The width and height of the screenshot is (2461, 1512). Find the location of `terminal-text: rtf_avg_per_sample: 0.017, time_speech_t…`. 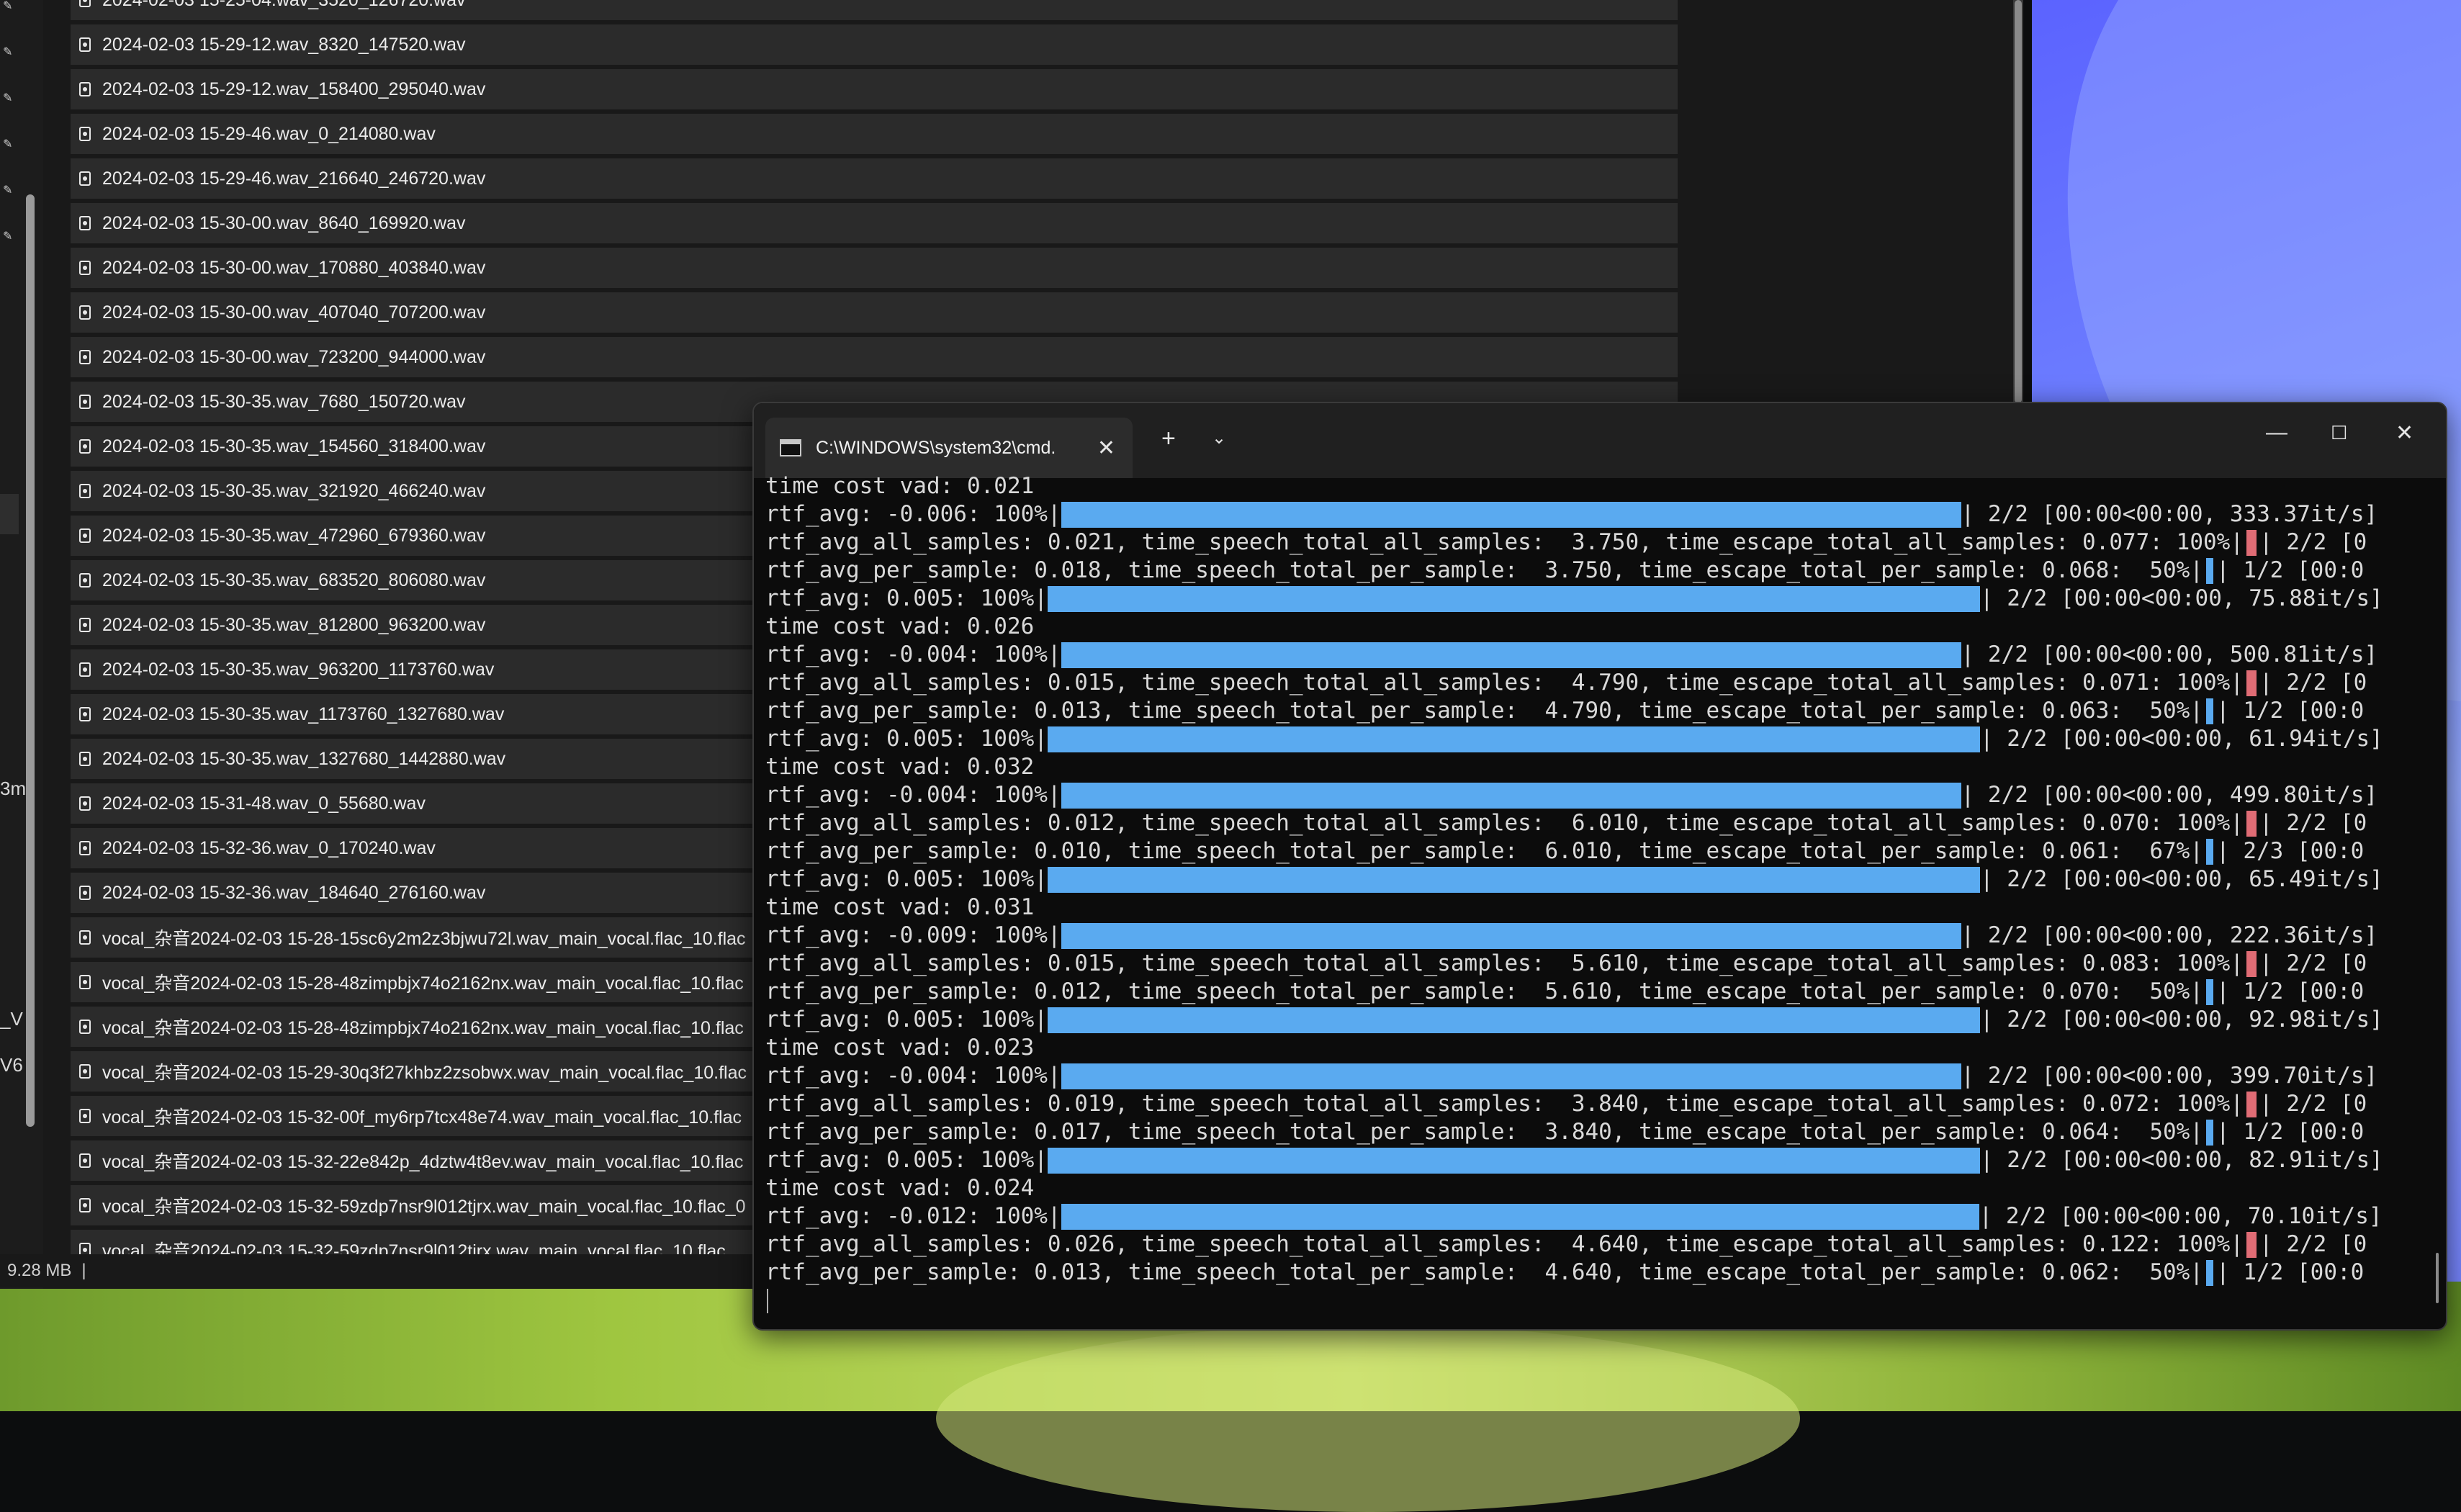

terminal-text: rtf_avg_per_sample: 0.017, time_speech_t… is located at coordinates (1484, 1132).